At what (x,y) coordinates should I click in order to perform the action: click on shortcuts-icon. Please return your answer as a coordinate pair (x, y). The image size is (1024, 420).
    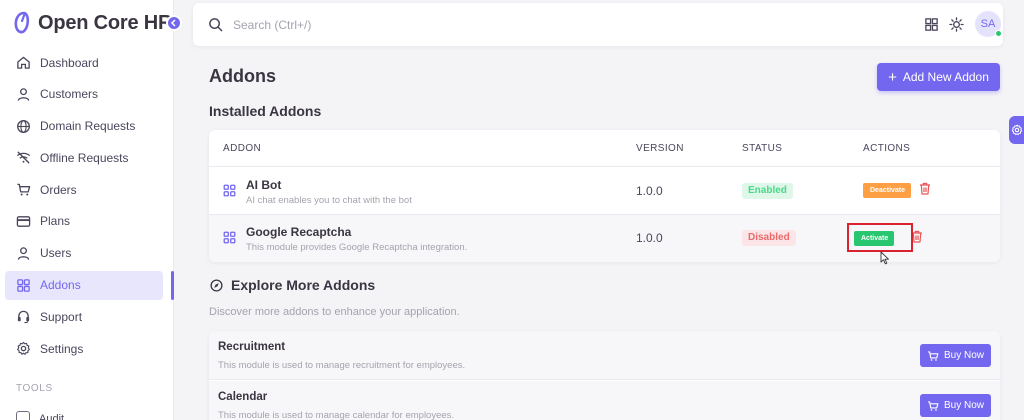
    Looking at the image, I should click on (931, 24).